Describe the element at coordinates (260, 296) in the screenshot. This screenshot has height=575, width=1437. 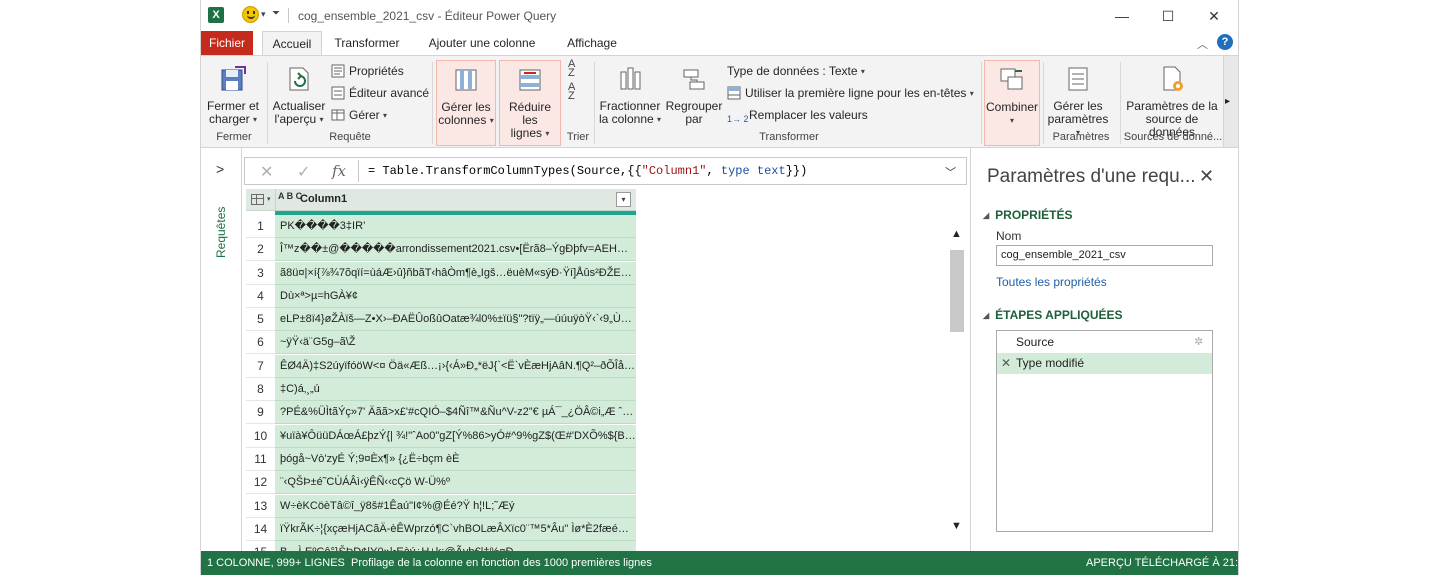
I see `row-number: 4` at that location.